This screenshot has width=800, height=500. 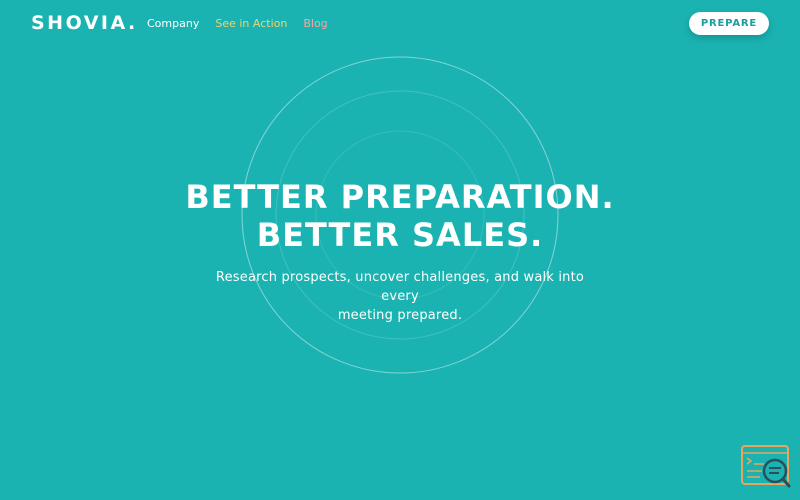 I want to click on nav-link-blog: Blog, so click(x=315, y=23).